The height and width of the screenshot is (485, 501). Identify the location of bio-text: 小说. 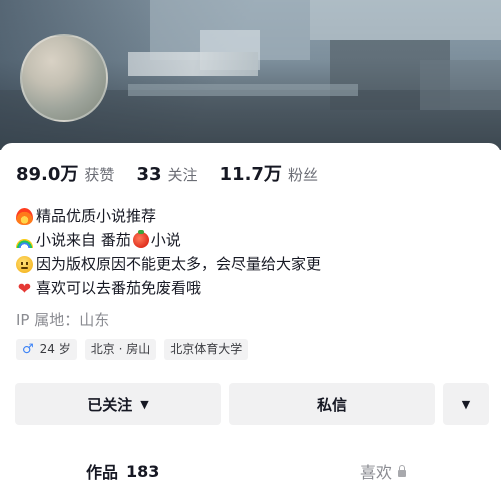
(165, 240).